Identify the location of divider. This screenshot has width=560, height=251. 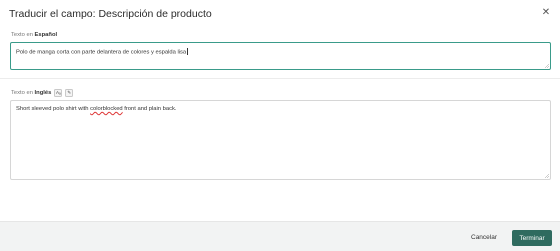
(280, 78).